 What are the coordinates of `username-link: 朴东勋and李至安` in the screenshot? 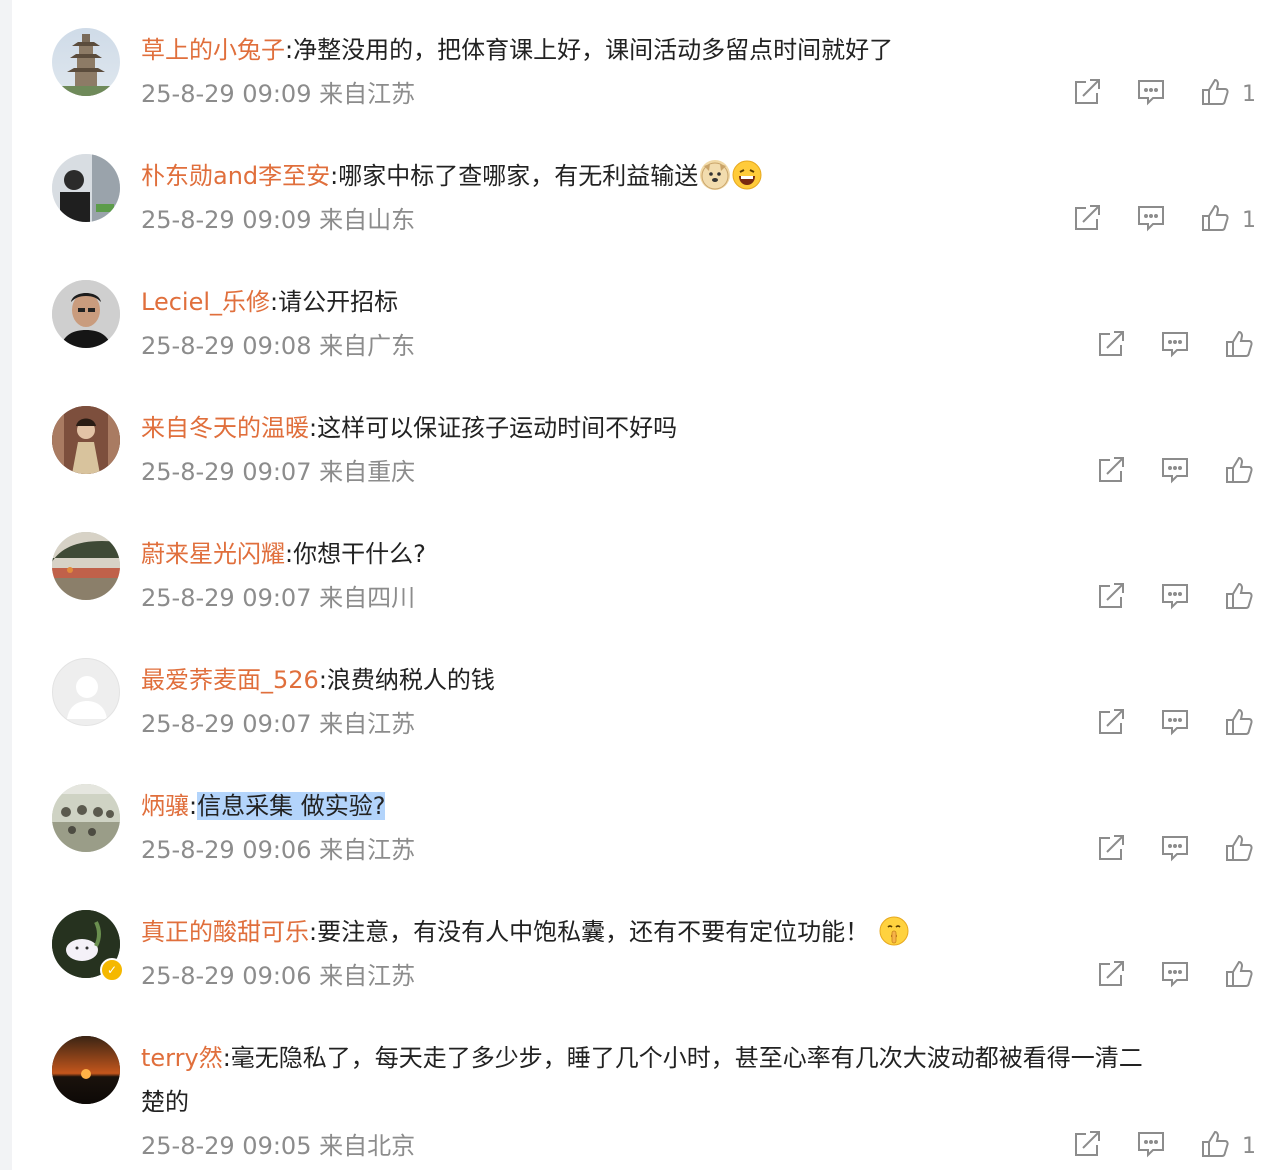 It's located at (235, 176).